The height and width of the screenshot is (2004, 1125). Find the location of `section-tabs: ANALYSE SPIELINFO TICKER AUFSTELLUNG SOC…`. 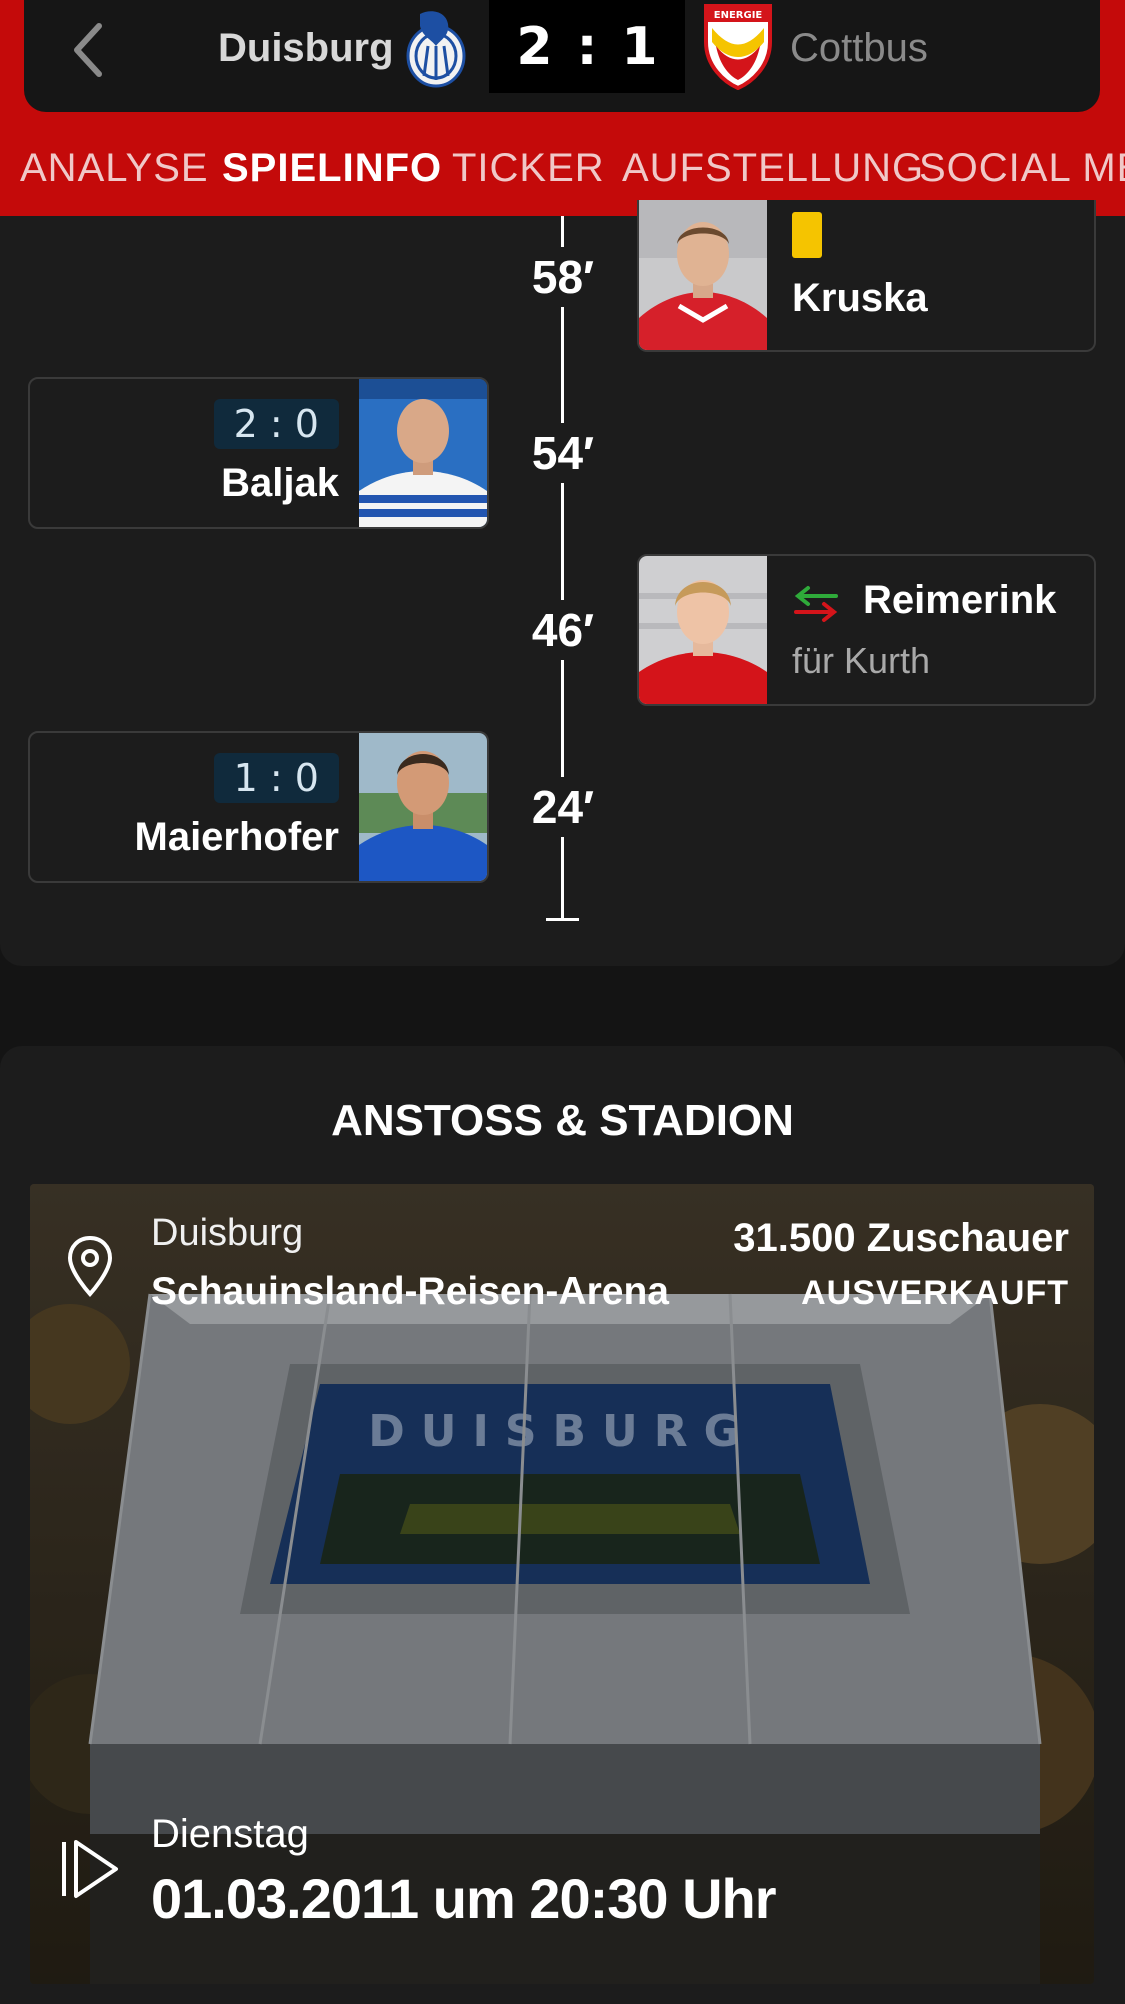

section-tabs: ANALYSE SPIELINFO TICKER AUFSTELLUNG SOC… is located at coordinates (562, 168).